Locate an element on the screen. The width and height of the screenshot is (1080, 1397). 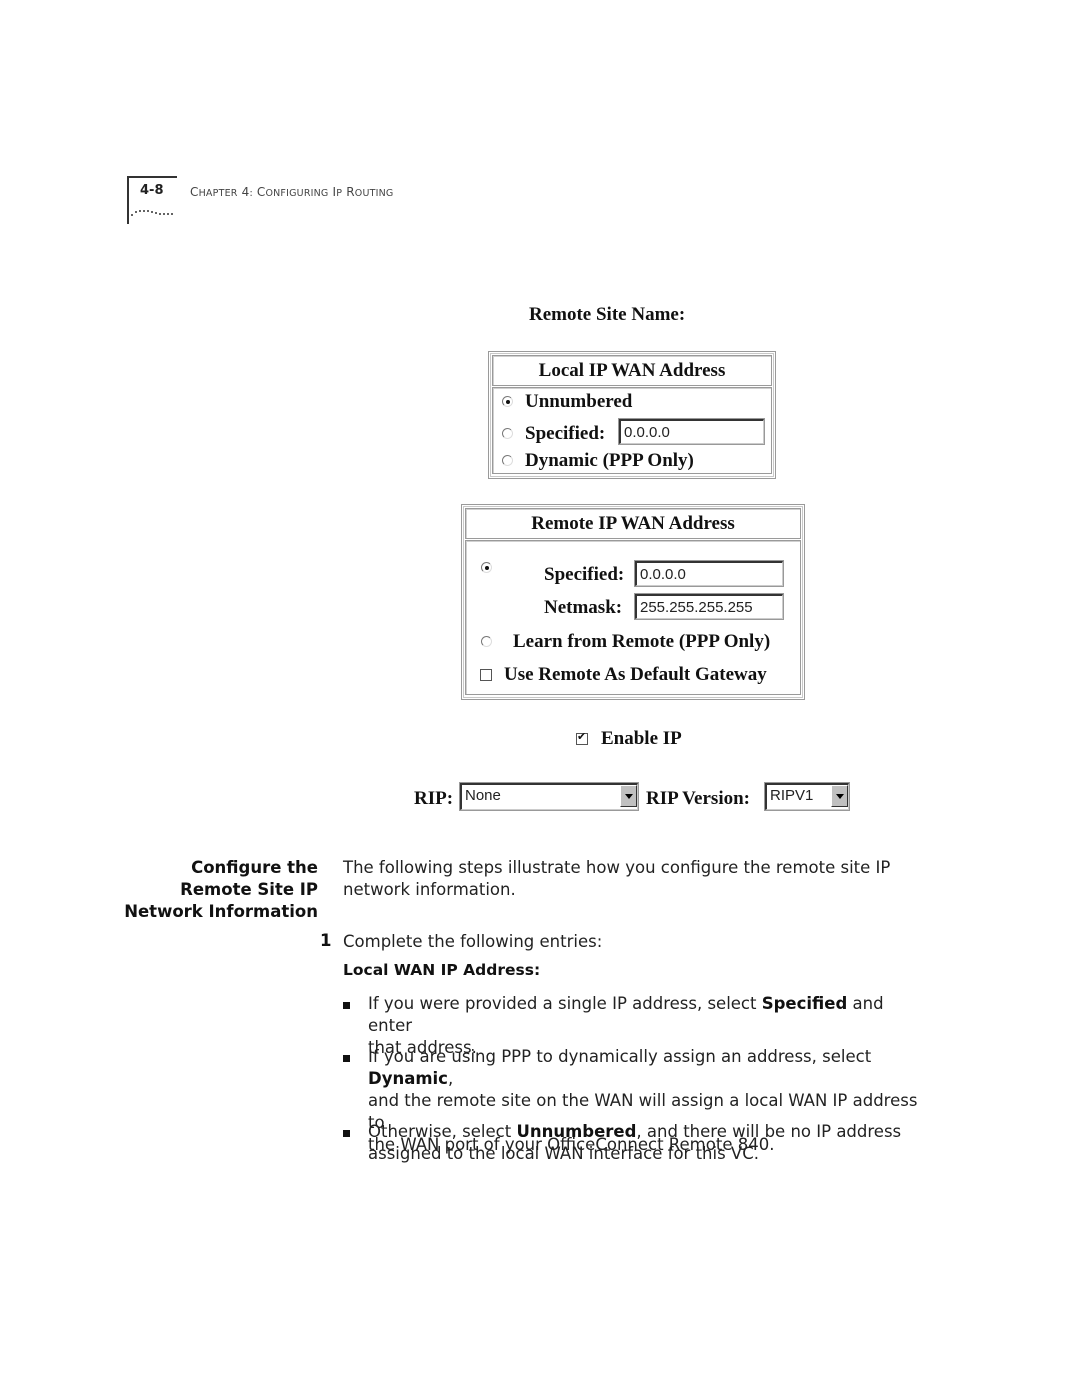
netmask-input: 255.255.255.255 is located at coordinates (709, 606).